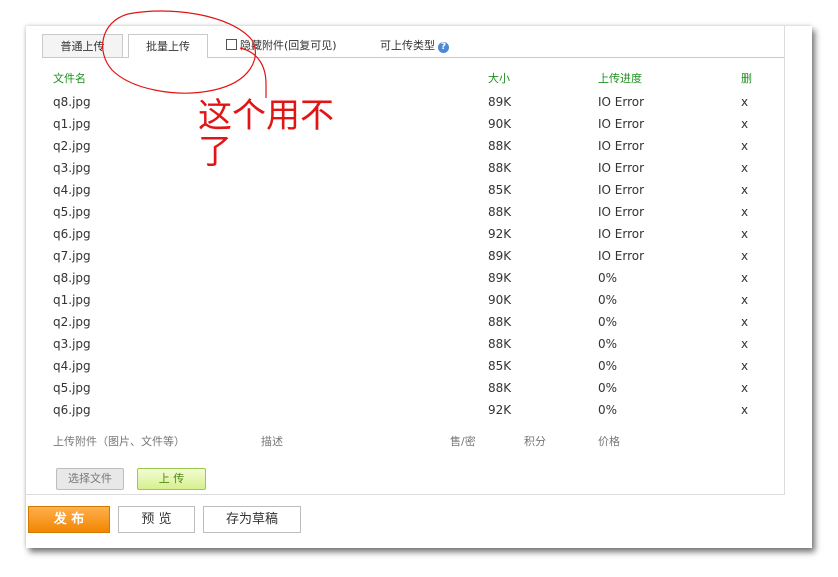  Describe the element at coordinates (413, 168) in the screenshot. I see `table-row: q3.jpg 88K IO Error x` at that location.